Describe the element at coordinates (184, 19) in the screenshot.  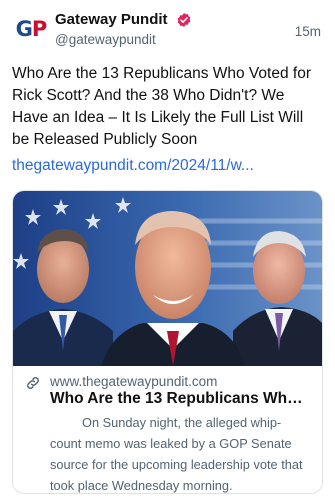
I see `verified-badge-icon` at that location.